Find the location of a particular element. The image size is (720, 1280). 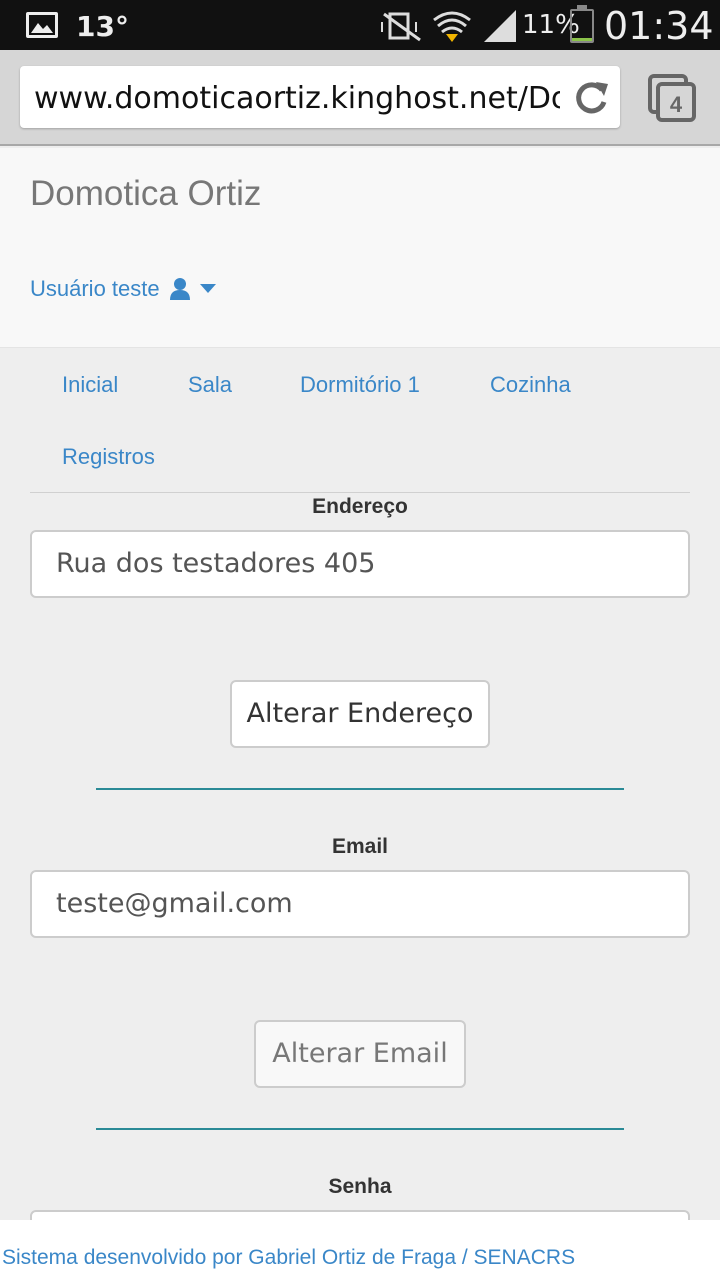

battery-icon is located at coordinates (582, 26).